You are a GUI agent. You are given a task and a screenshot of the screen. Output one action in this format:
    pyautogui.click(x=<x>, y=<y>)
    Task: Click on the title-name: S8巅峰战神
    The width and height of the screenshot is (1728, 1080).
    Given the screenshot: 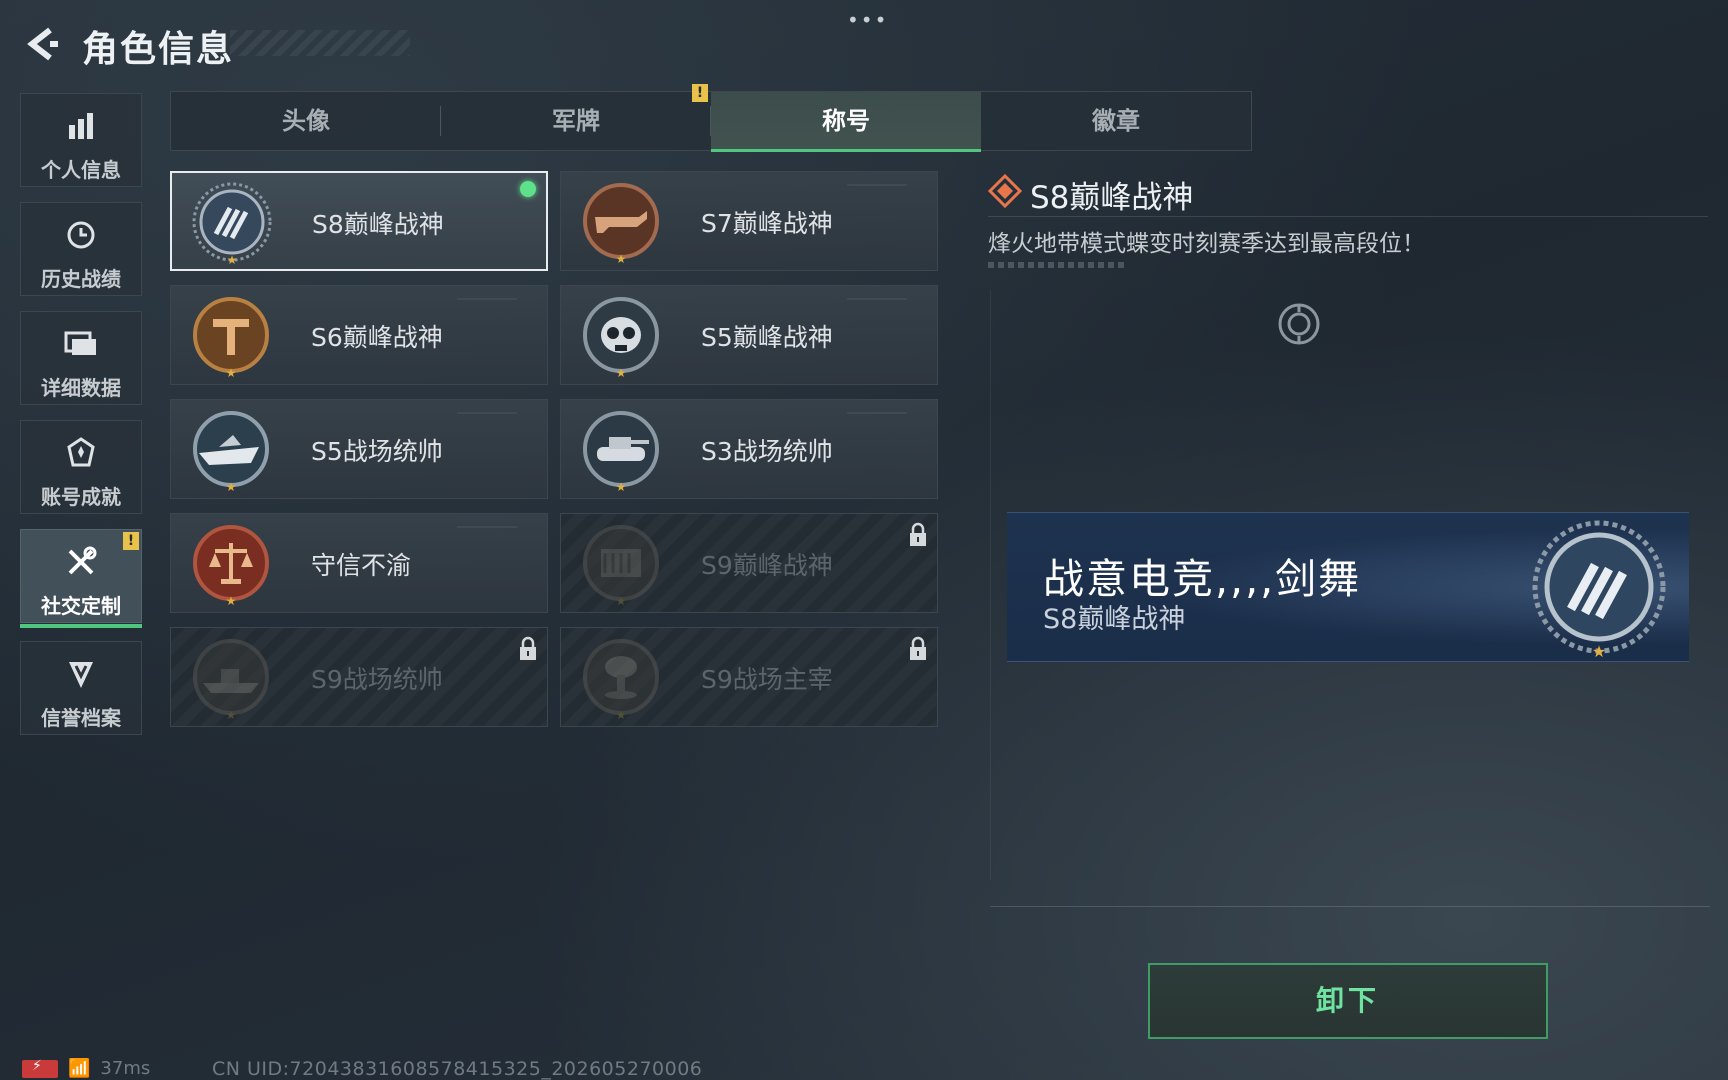 What is the action you would take?
    pyautogui.click(x=378, y=224)
    